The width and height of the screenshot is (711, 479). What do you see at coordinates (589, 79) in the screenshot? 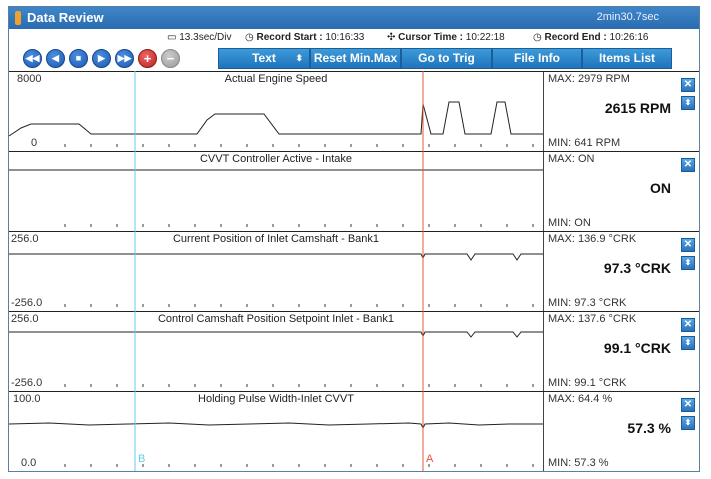
I see `max-value: MAX: 2979 RPM` at bounding box center [589, 79].